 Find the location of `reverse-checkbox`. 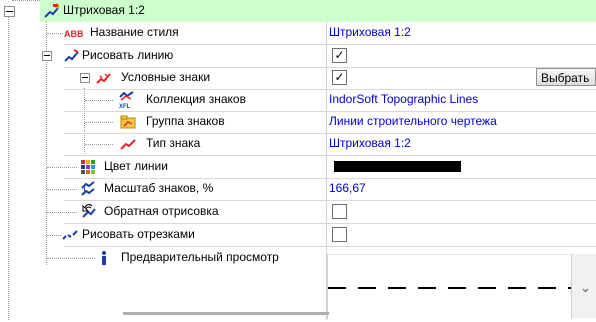

reverse-checkbox is located at coordinates (339, 211).